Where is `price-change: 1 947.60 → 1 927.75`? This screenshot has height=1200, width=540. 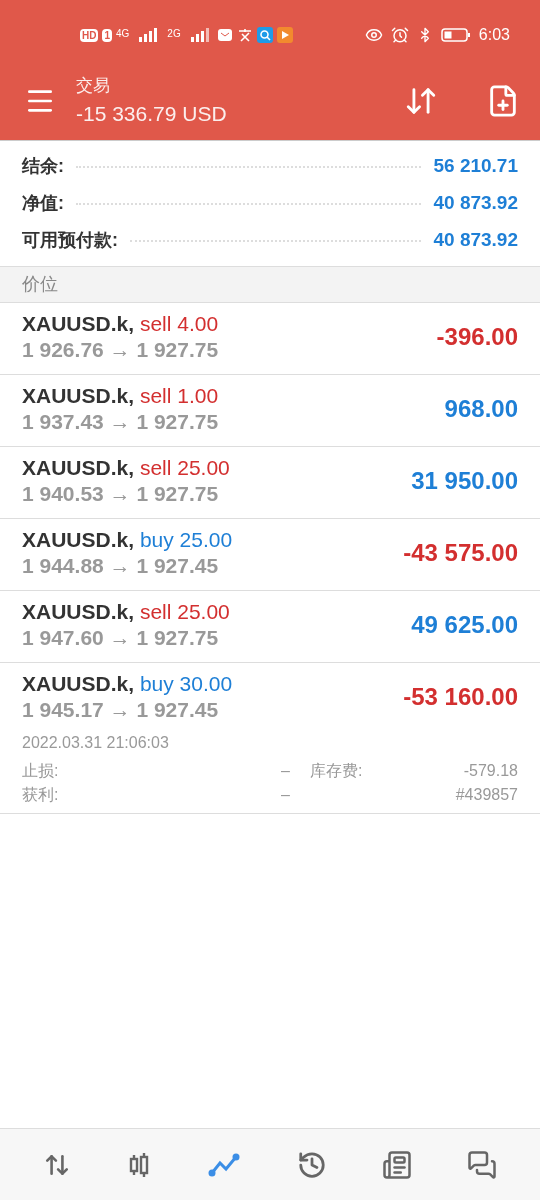 price-change: 1 947.60 → 1 927.75 is located at coordinates (121, 638).